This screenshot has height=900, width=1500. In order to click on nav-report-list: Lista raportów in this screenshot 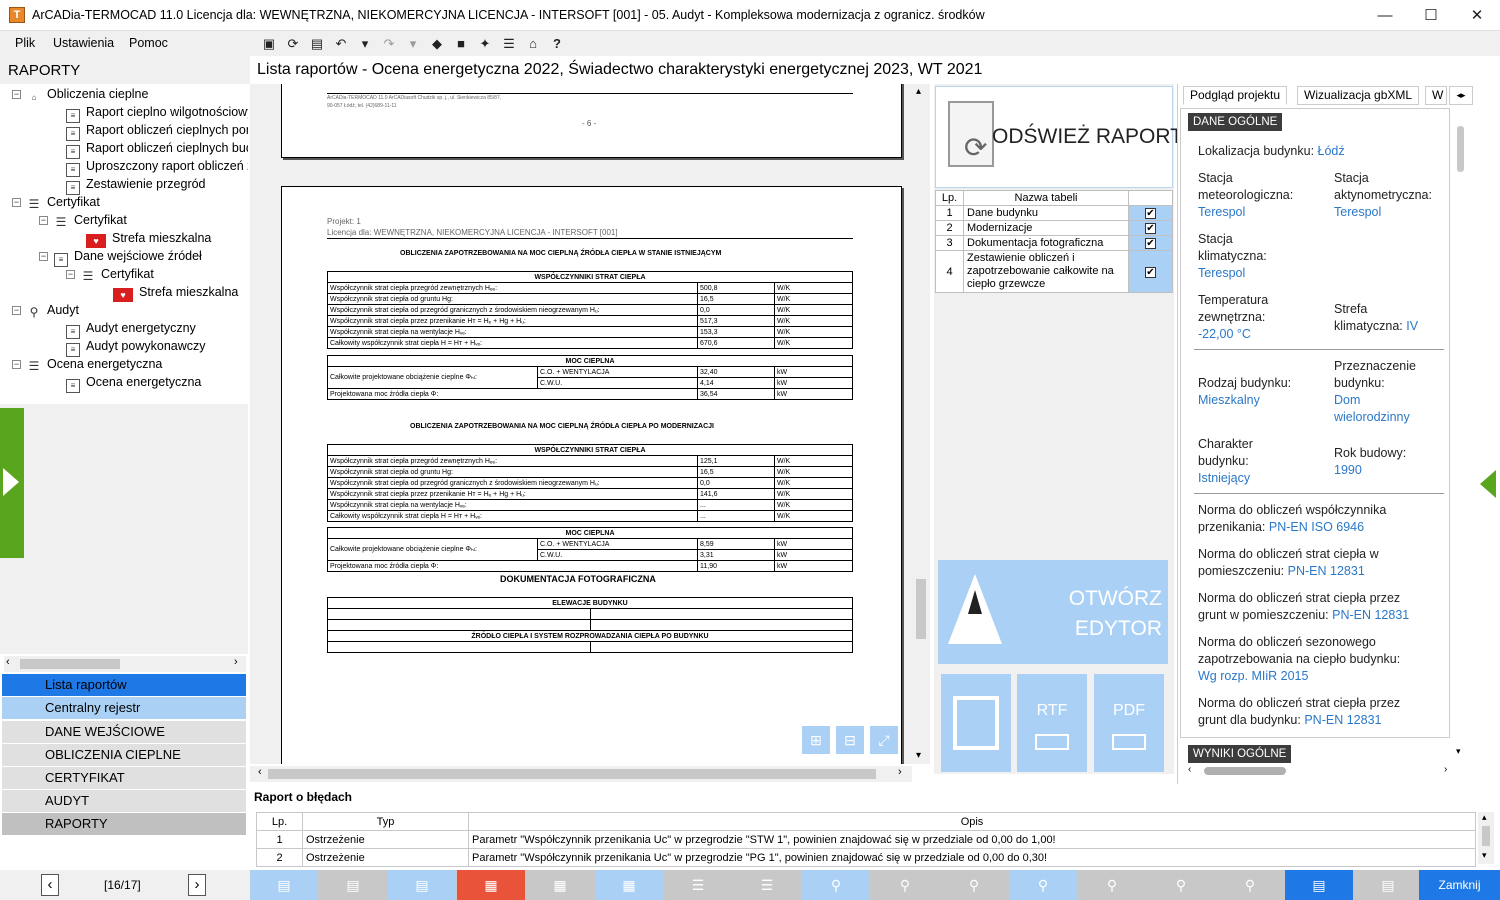, I will do `click(124, 685)`.